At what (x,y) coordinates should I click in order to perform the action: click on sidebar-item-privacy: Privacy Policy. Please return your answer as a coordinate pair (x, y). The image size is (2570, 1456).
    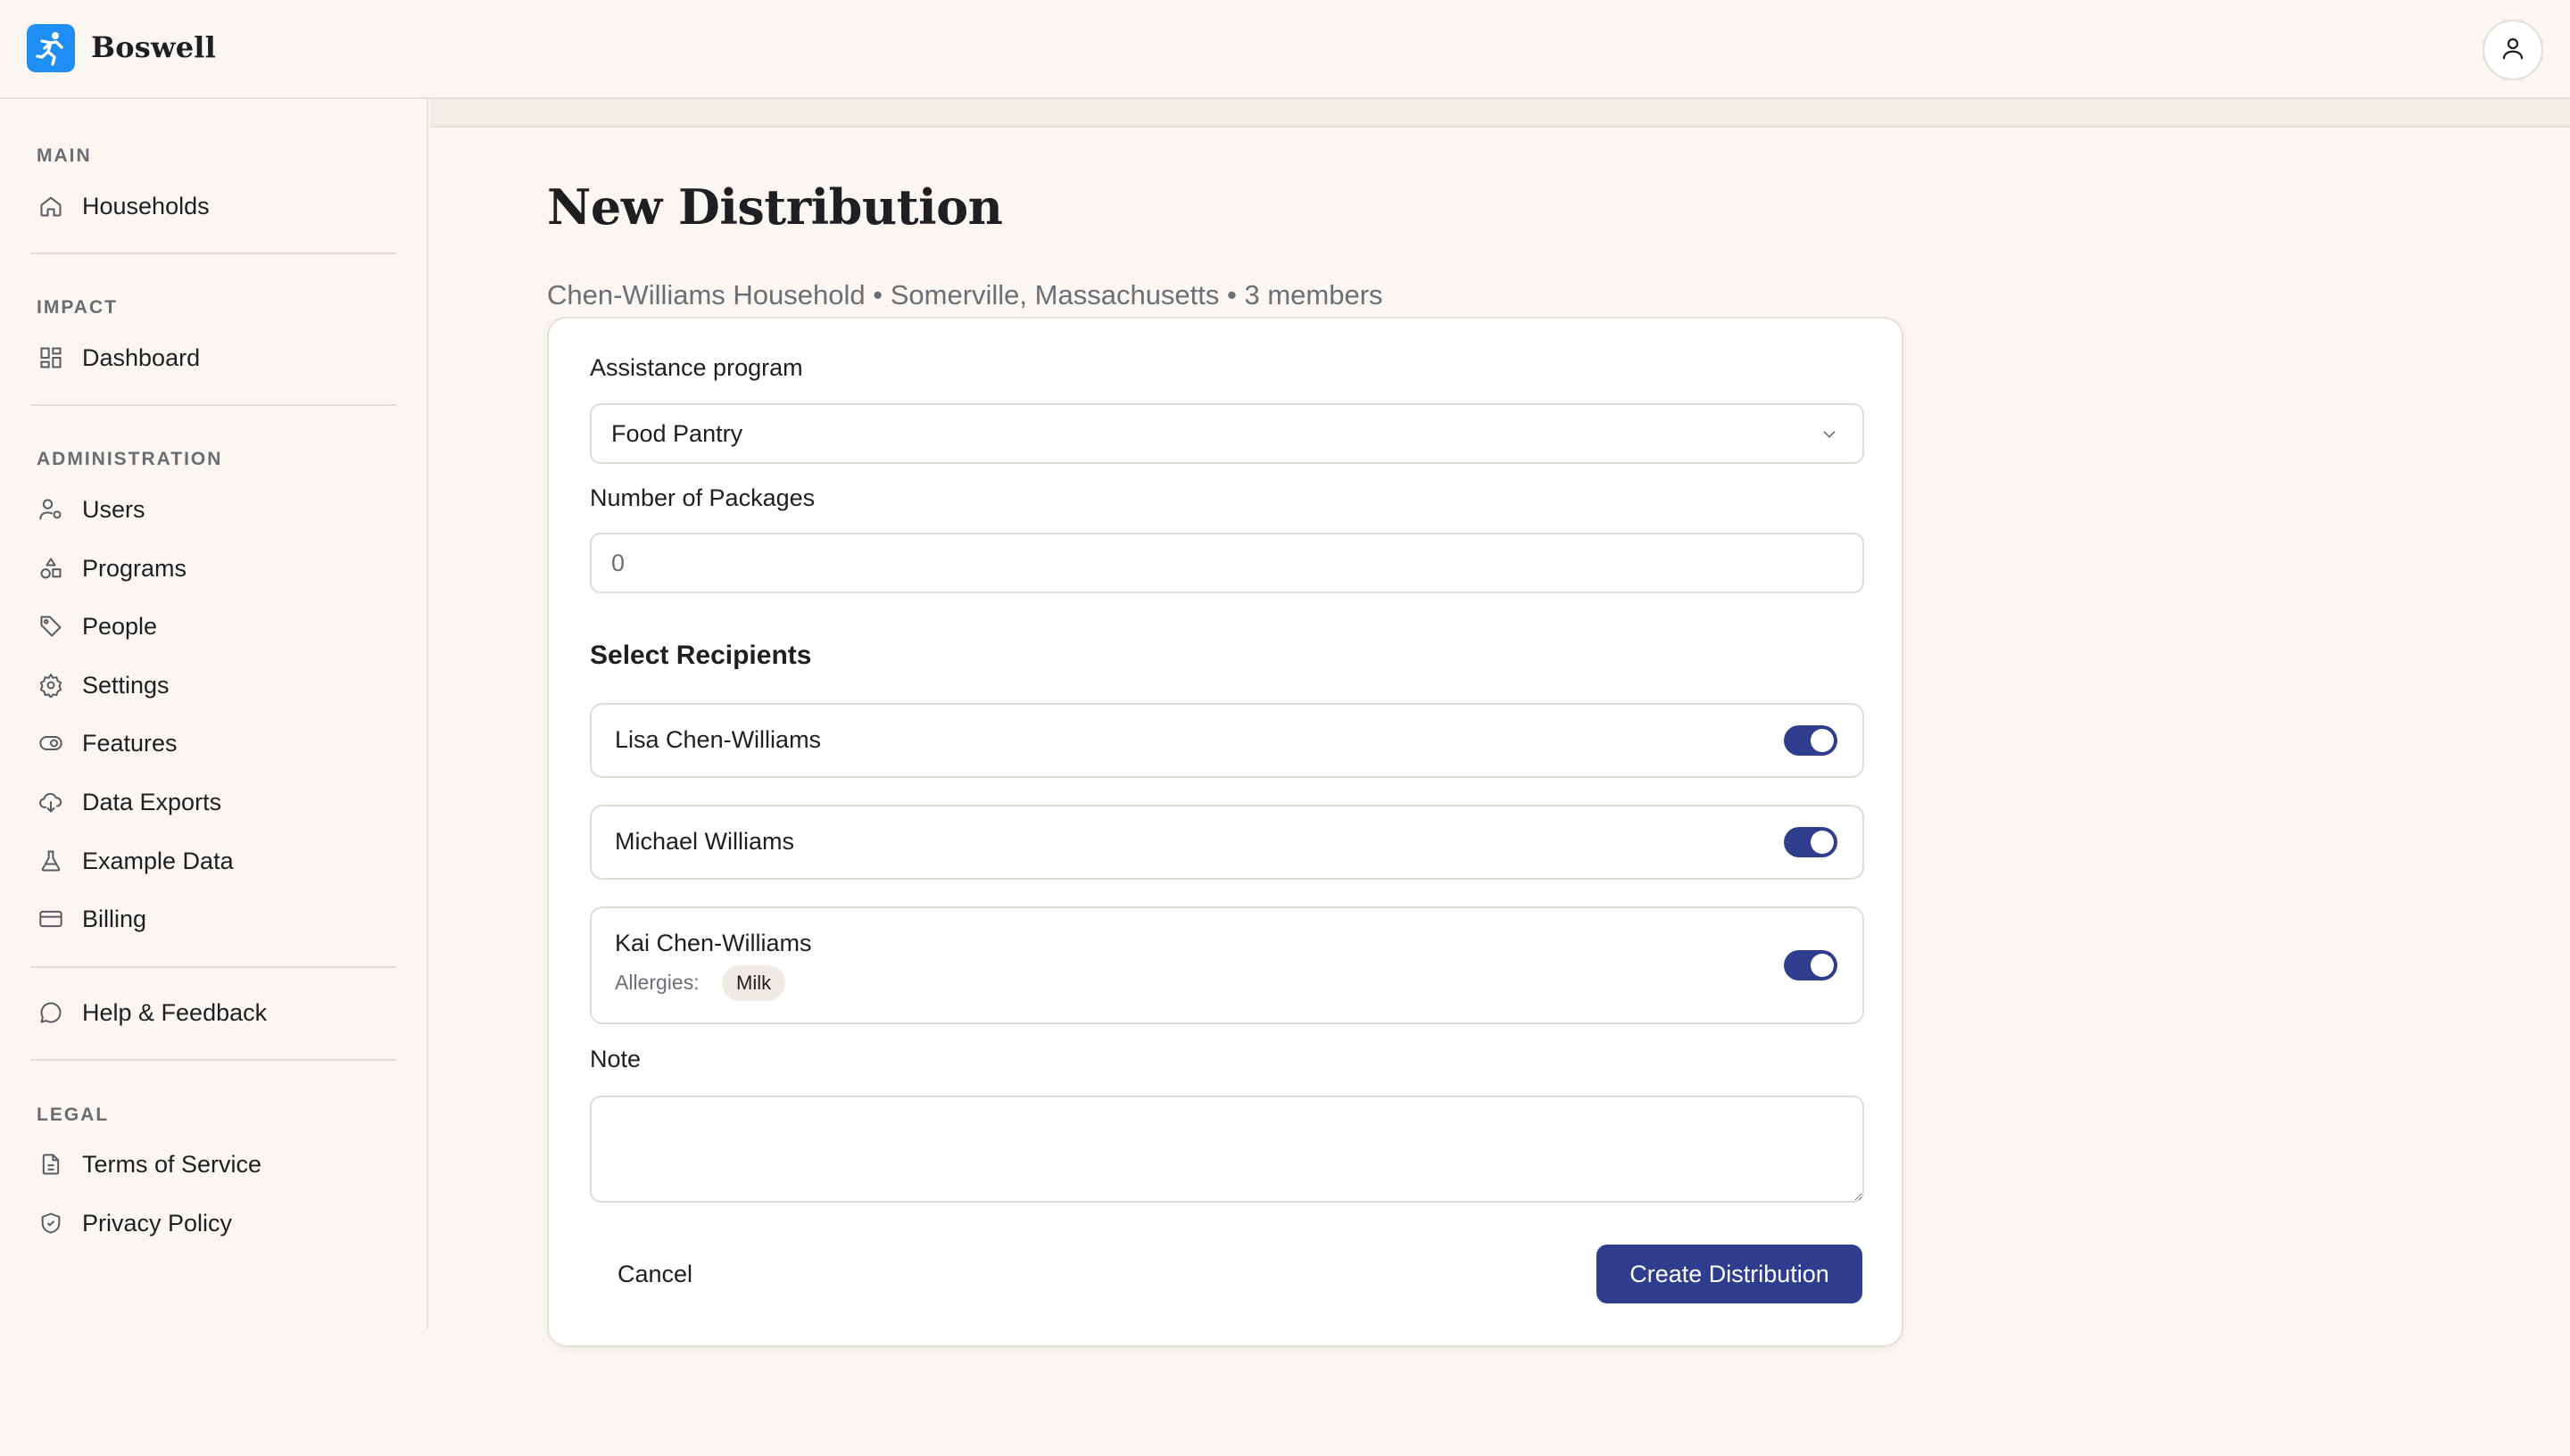
    Looking at the image, I should click on (213, 1223).